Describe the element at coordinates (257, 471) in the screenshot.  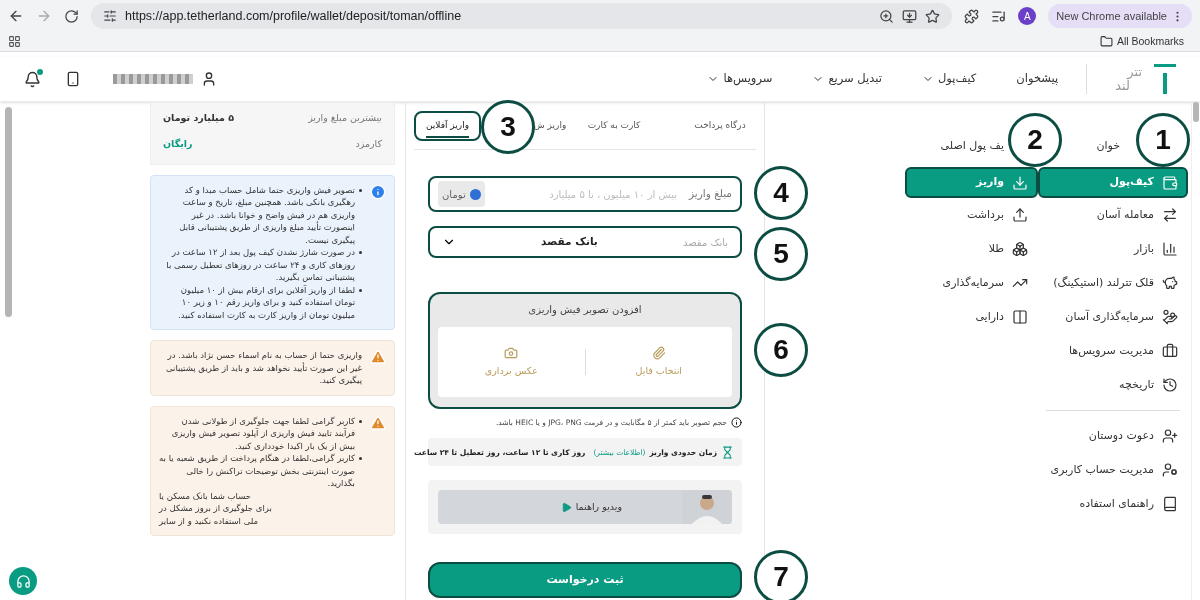
I see `alert-text: کاربر گرامی،لطفا در هنگام پرداخت از طریق شعبه یا به صورت اینترنتی بخش توضیحات تراکنش را خالی بگذارید.` at that location.